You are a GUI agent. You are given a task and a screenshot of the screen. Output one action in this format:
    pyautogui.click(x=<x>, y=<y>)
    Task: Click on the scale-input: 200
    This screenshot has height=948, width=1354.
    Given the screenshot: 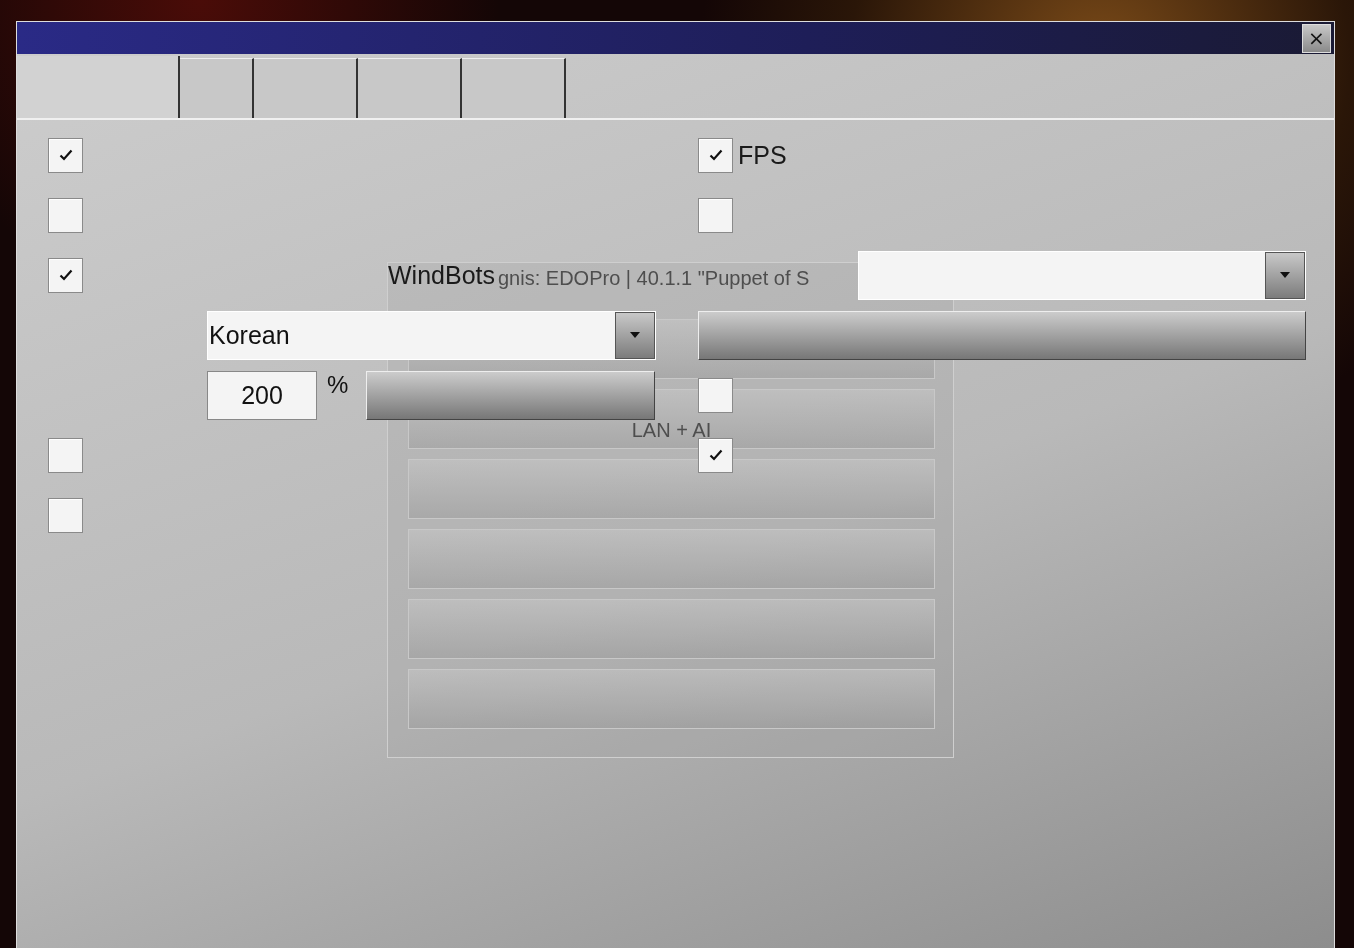 What is the action you would take?
    pyautogui.click(x=262, y=395)
    